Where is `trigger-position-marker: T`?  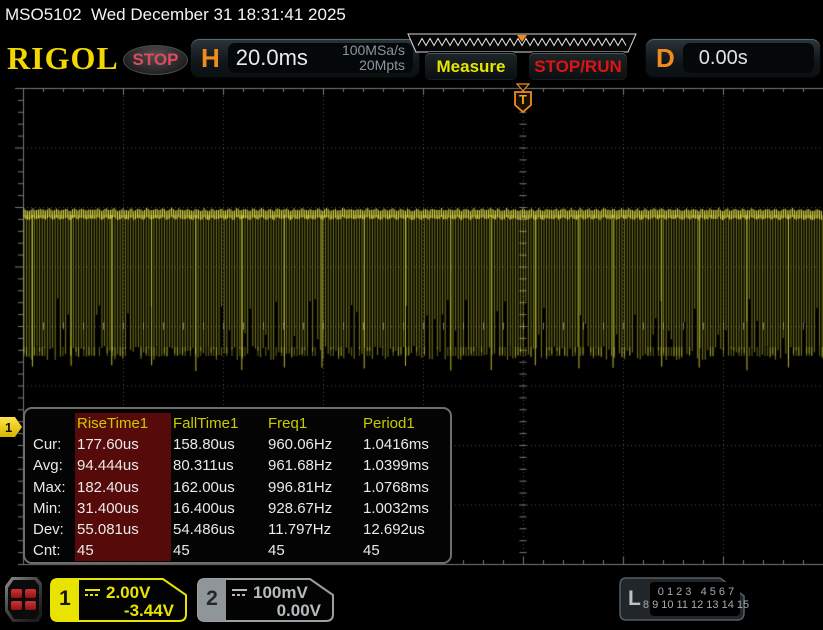 trigger-position-marker: T is located at coordinates (523, 98).